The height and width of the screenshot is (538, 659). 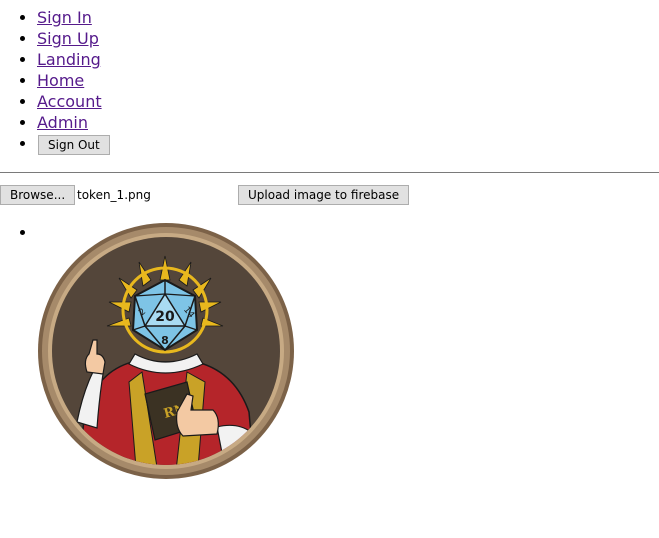 I want to click on die-top-number: 20, so click(x=165, y=317).